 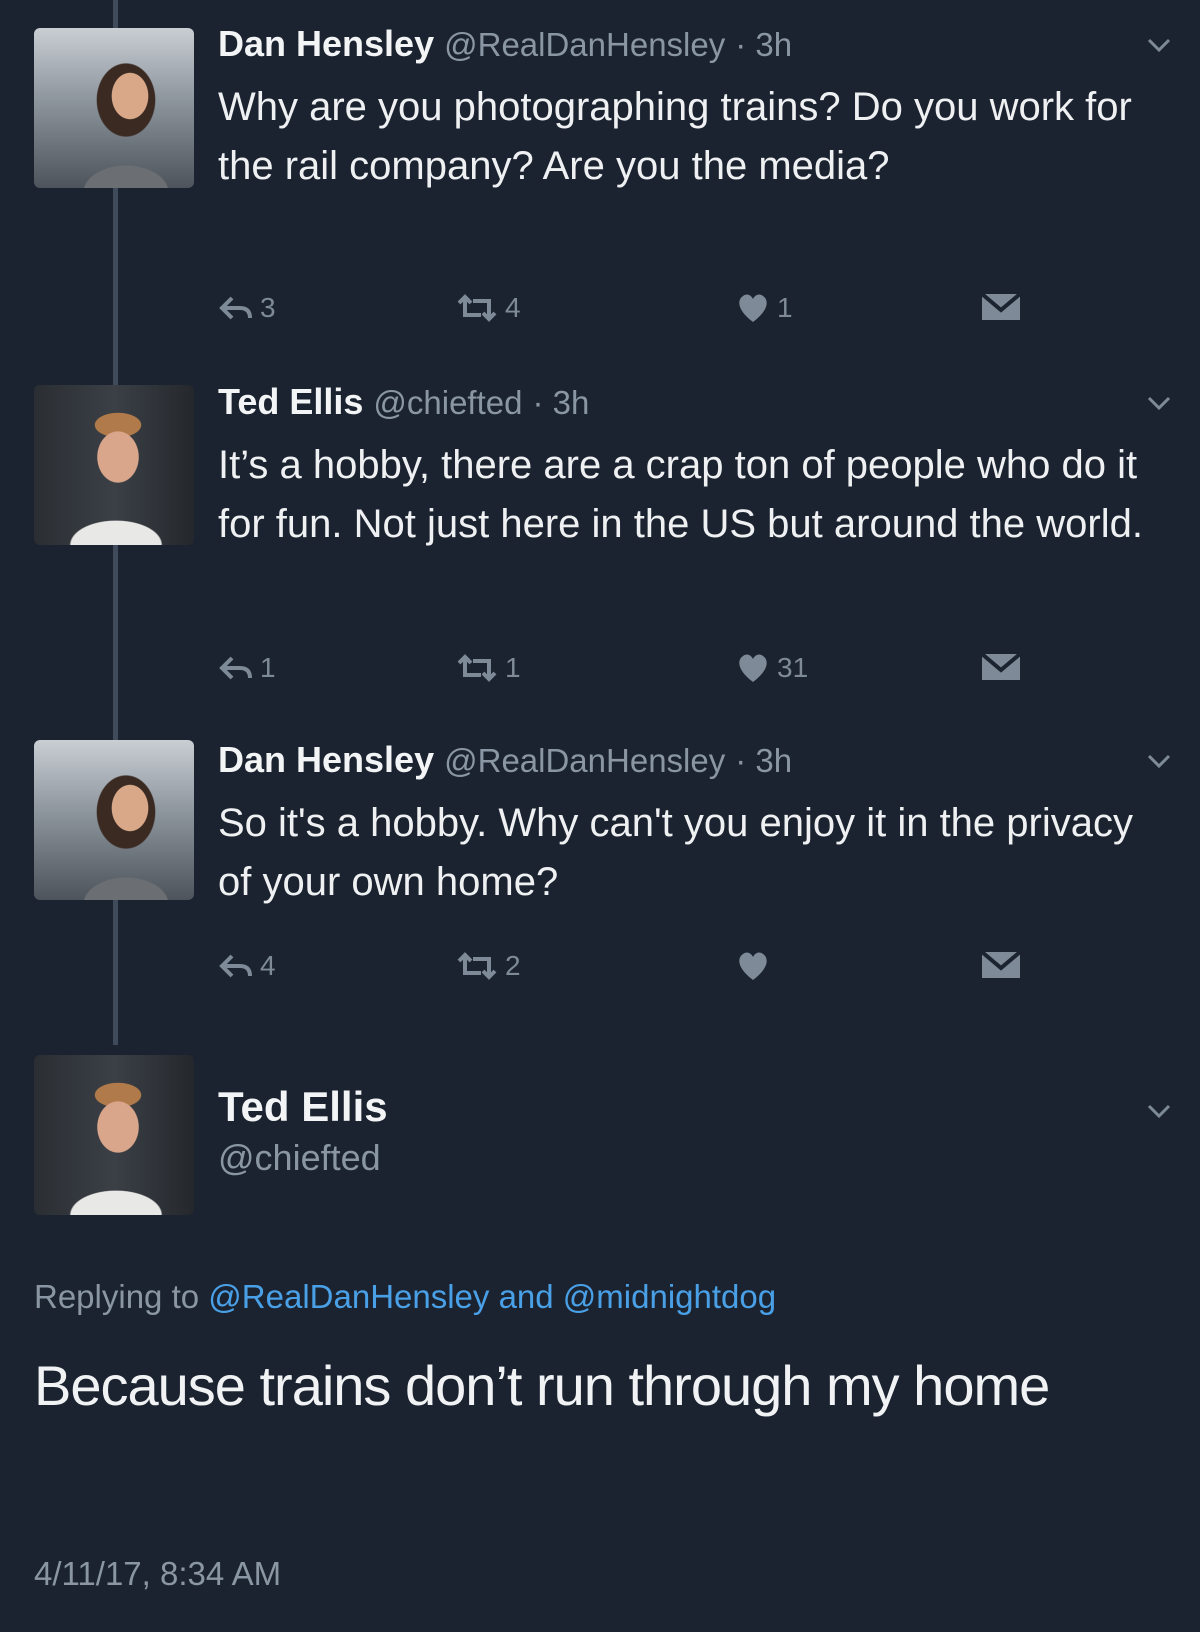 I want to click on replying-prefix: Replying to, so click(x=117, y=1296).